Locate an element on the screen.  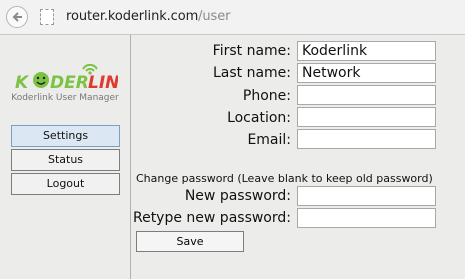
new-password-label: New password: is located at coordinates (237, 196).